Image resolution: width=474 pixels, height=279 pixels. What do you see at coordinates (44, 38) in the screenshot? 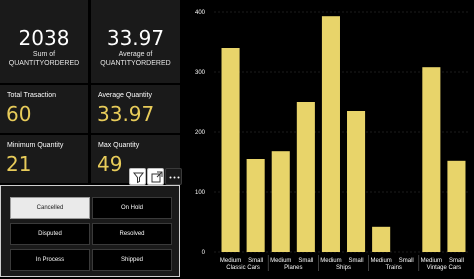
I see `sum-quantity-value: 2038` at bounding box center [44, 38].